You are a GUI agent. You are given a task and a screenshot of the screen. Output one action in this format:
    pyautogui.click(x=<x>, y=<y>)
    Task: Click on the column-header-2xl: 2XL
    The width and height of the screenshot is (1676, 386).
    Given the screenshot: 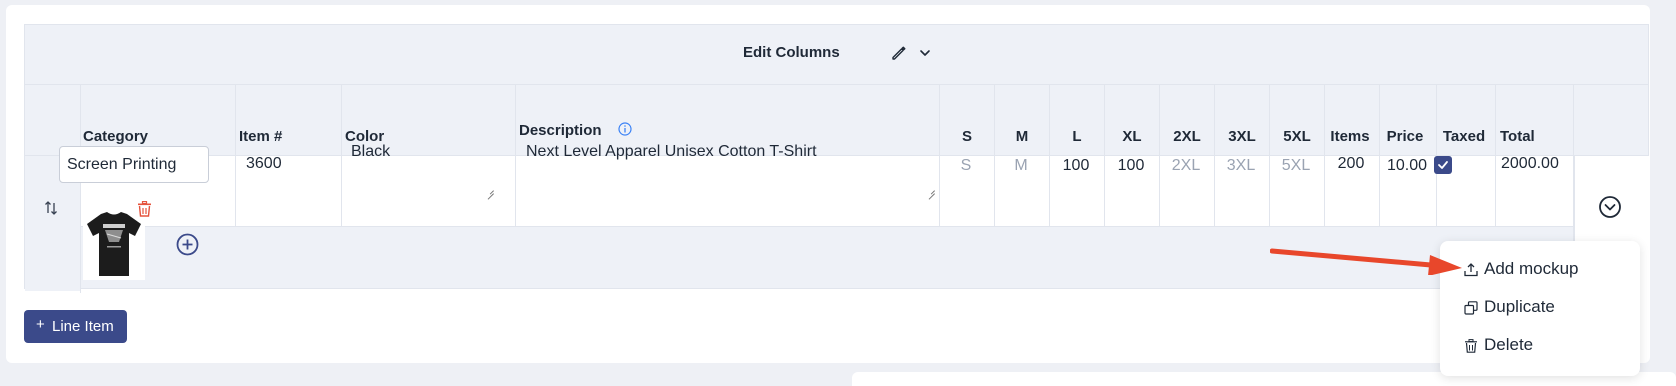 What is the action you would take?
    pyautogui.click(x=1187, y=136)
    